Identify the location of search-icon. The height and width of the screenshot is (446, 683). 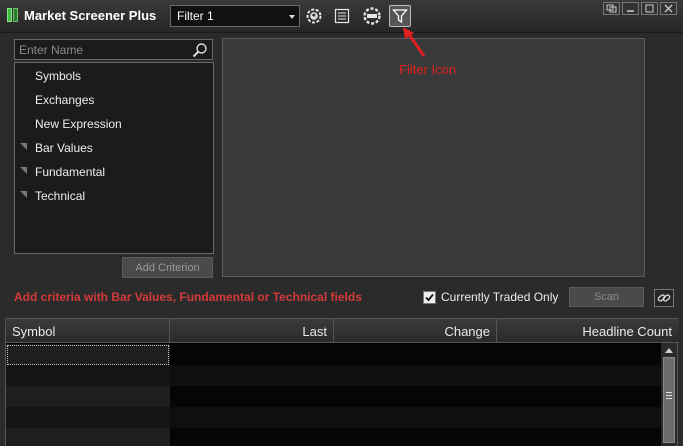
(200, 50).